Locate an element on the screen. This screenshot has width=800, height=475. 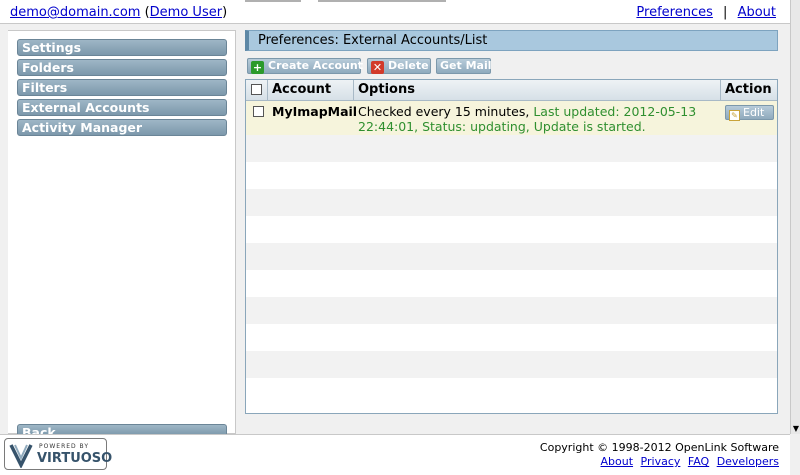
create-account-label: Create Account is located at coordinates (315, 65).